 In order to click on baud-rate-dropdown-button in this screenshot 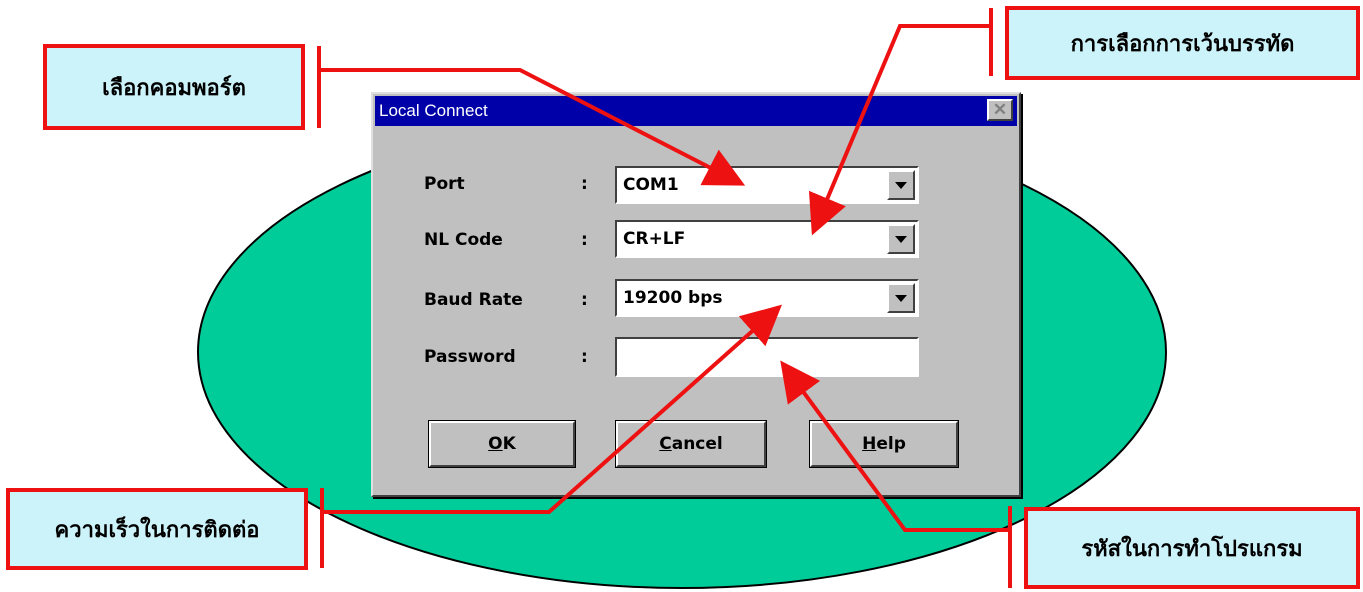, I will do `click(901, 298)`.